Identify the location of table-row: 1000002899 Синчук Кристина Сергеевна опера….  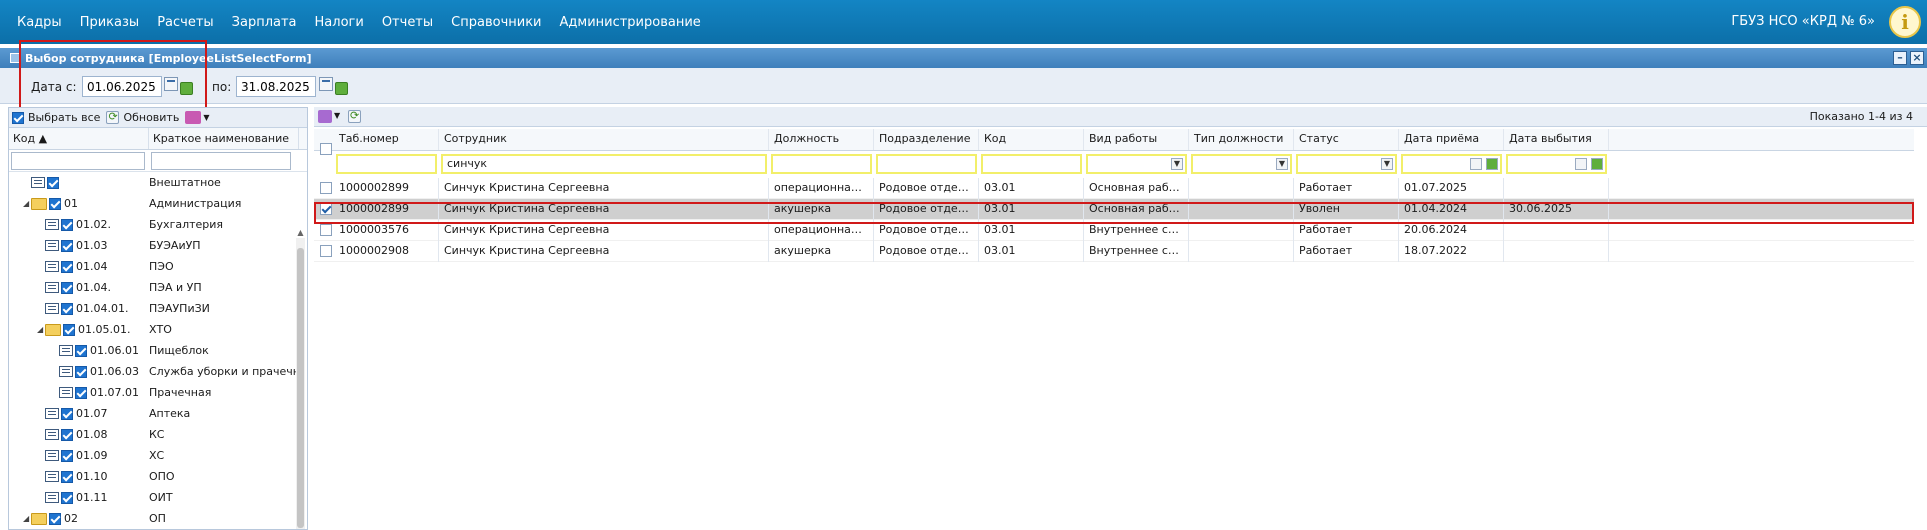
(1114, 188).